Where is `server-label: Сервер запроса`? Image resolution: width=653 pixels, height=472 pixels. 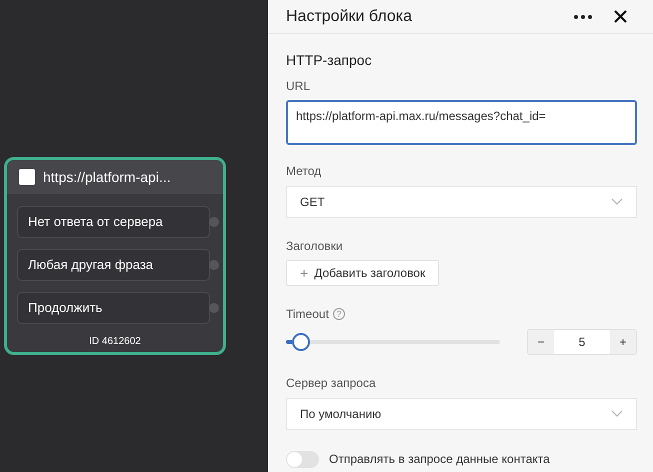 server-label: Сервер запроса is located at coordinates (331, 383).